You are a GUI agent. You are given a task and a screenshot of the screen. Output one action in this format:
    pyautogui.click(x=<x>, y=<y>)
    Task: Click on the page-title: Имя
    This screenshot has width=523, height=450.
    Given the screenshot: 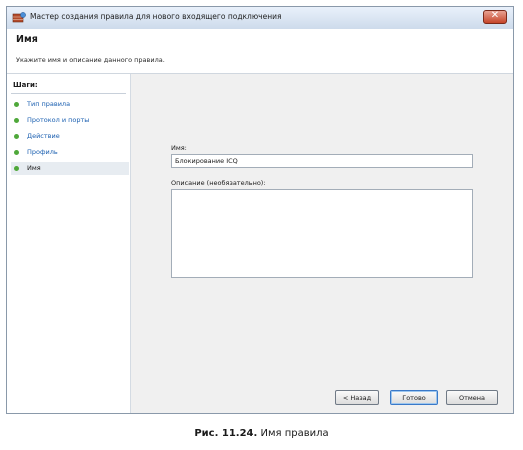 What is the action you would take?
    pyautogui.click(x=27, y=39)
    